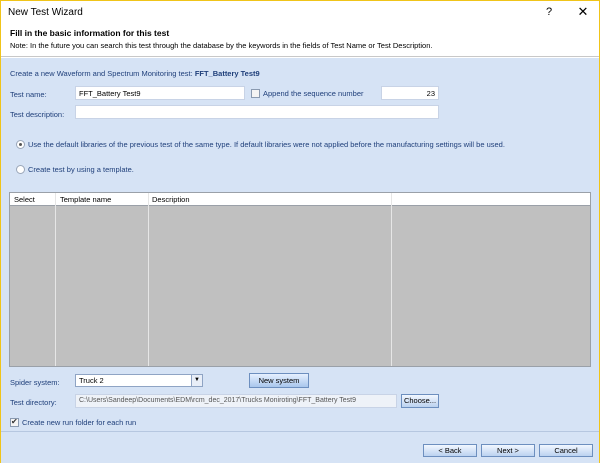 This screenshot has height=463, width=600. I want to click on back-button: < Back, so click(450, 450).